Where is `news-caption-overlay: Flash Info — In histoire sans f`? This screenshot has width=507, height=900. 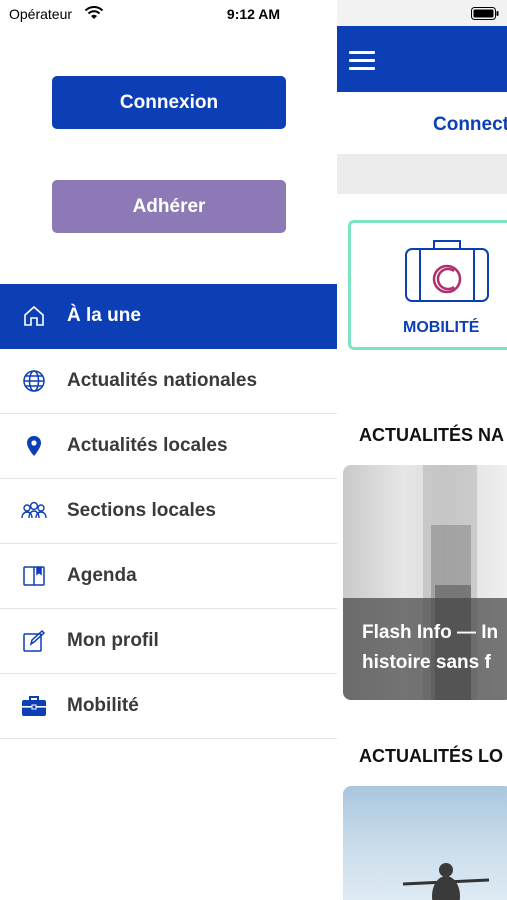
news-caption-overlay: Flash Info — In histoire sans f is located at coordinates (425, 649).